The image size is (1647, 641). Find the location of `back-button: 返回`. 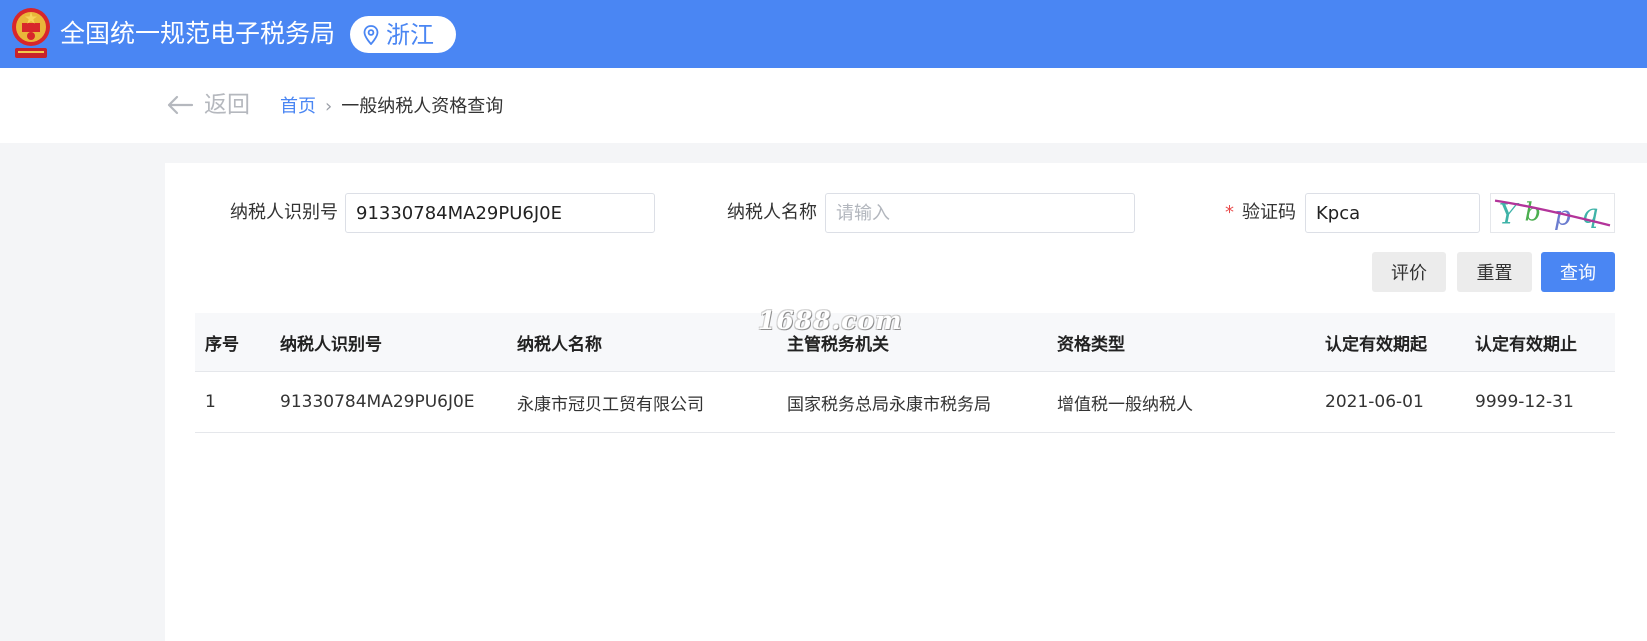

back-button: 返回 is located at coordinates (208, 105).